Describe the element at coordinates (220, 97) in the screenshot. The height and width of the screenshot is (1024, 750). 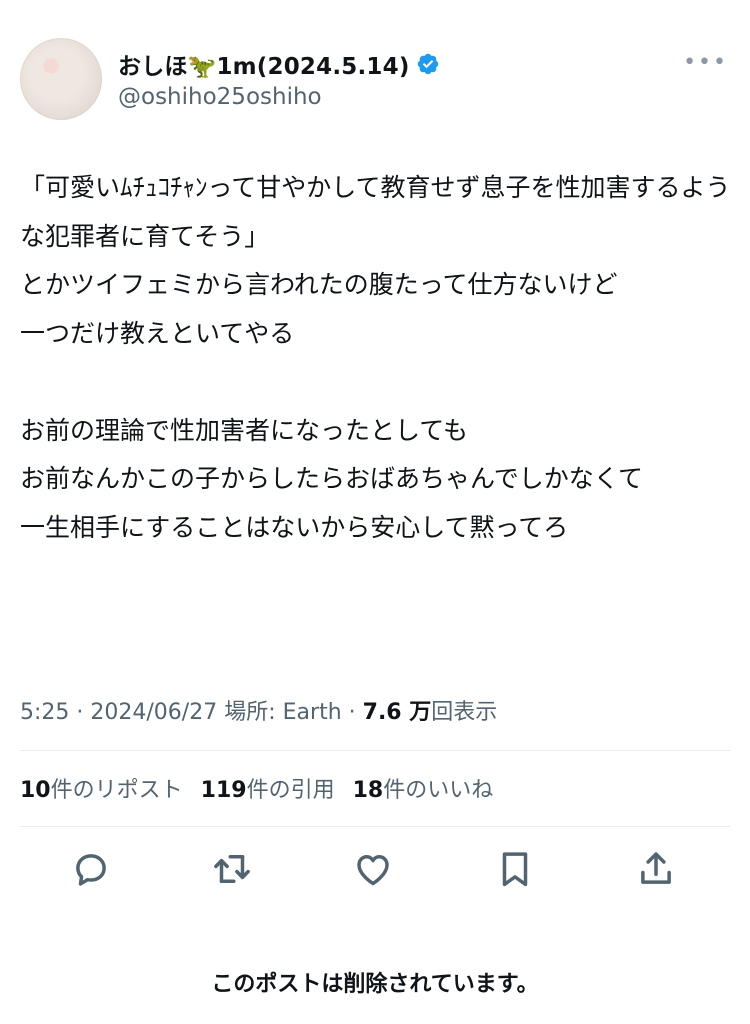
I see `author-handle: @oshiho25oshiho` at that location.